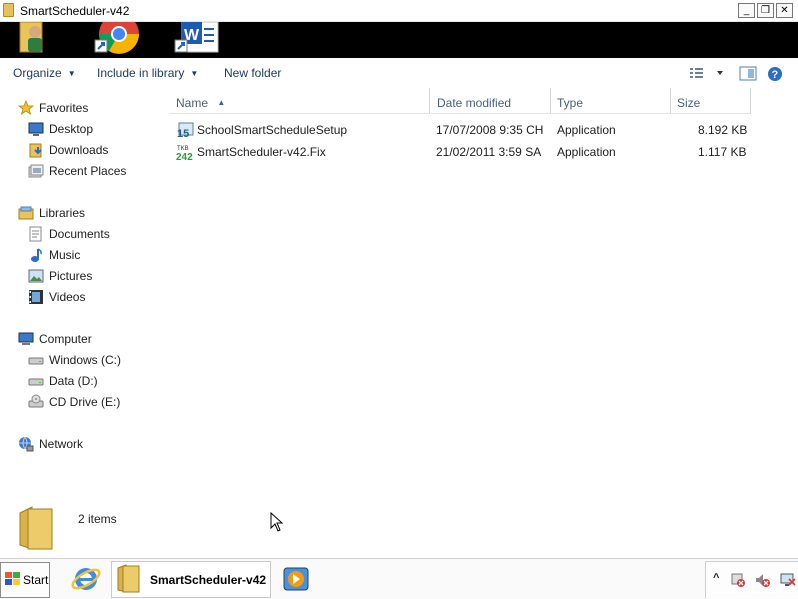 The image size is (798, 599). Describe the element at coordinates (252, 73) in the screenshot. I see `new-folder-button: New folder` at that location.